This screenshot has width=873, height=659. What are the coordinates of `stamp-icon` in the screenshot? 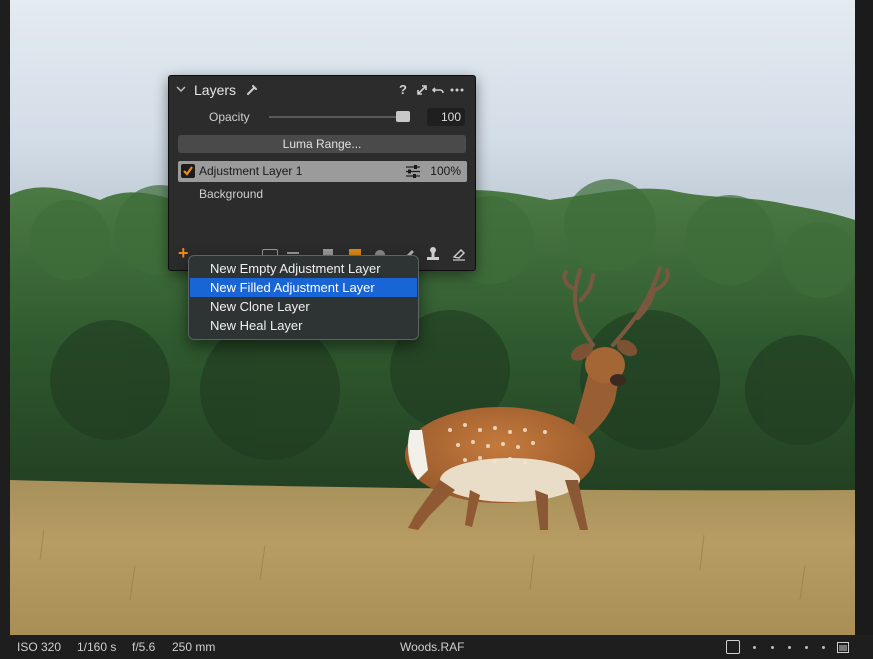 It's located at (433, 254).